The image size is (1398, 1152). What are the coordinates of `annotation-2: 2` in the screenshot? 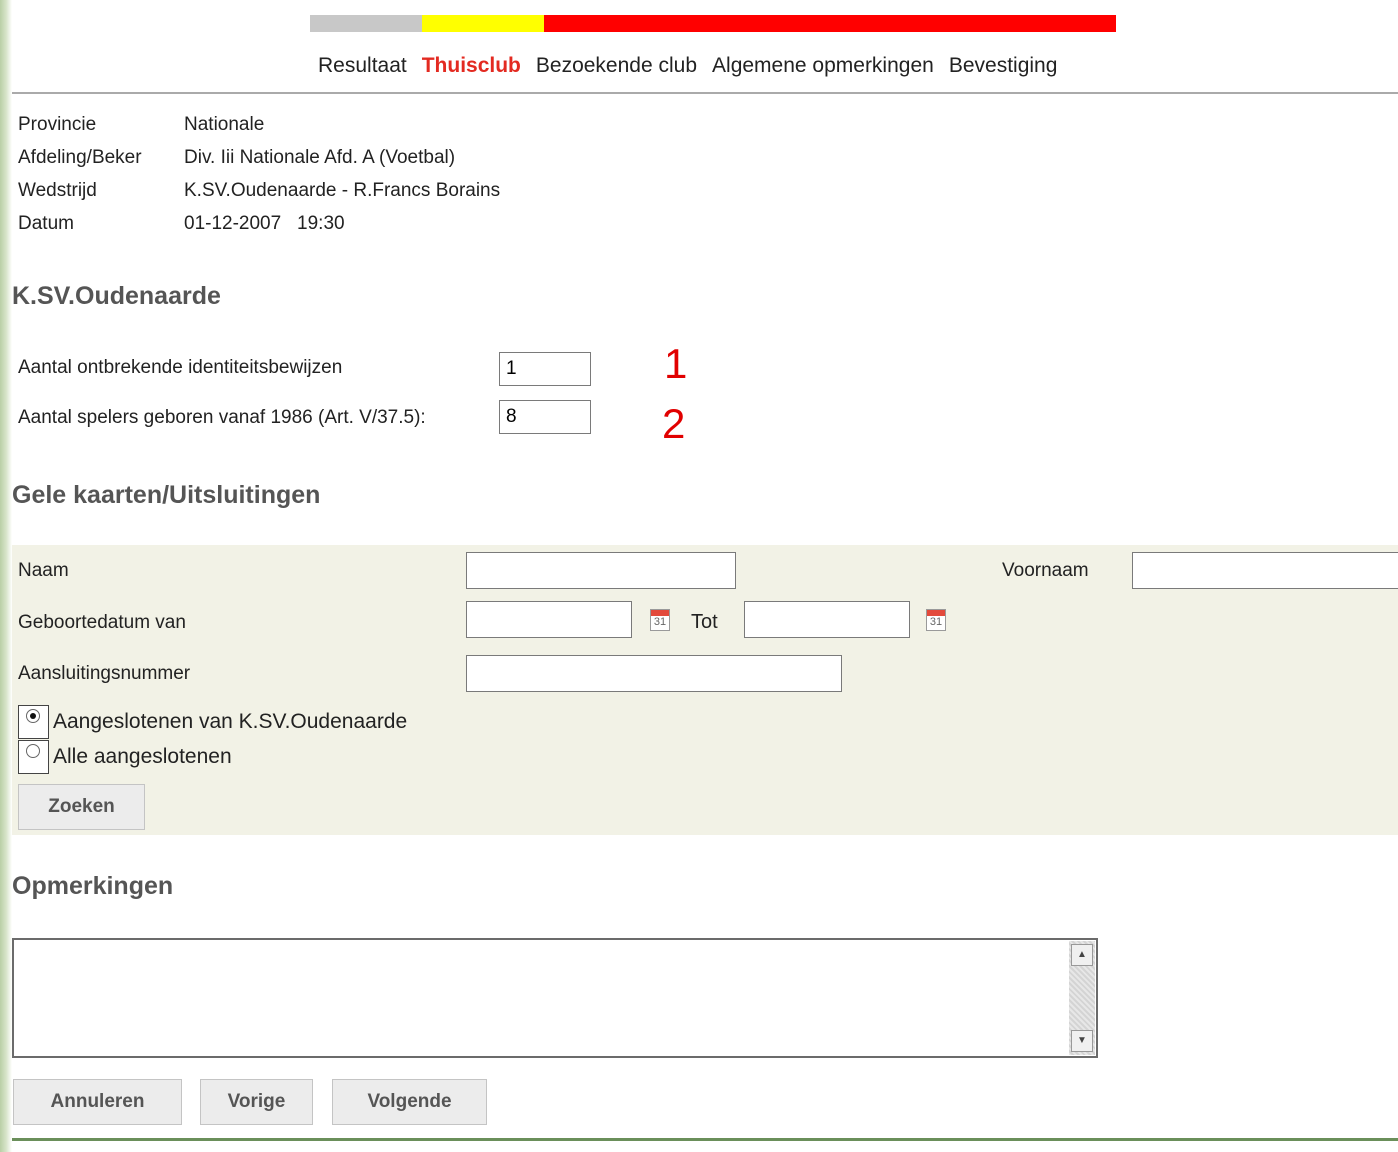 It's located at (674, 423).